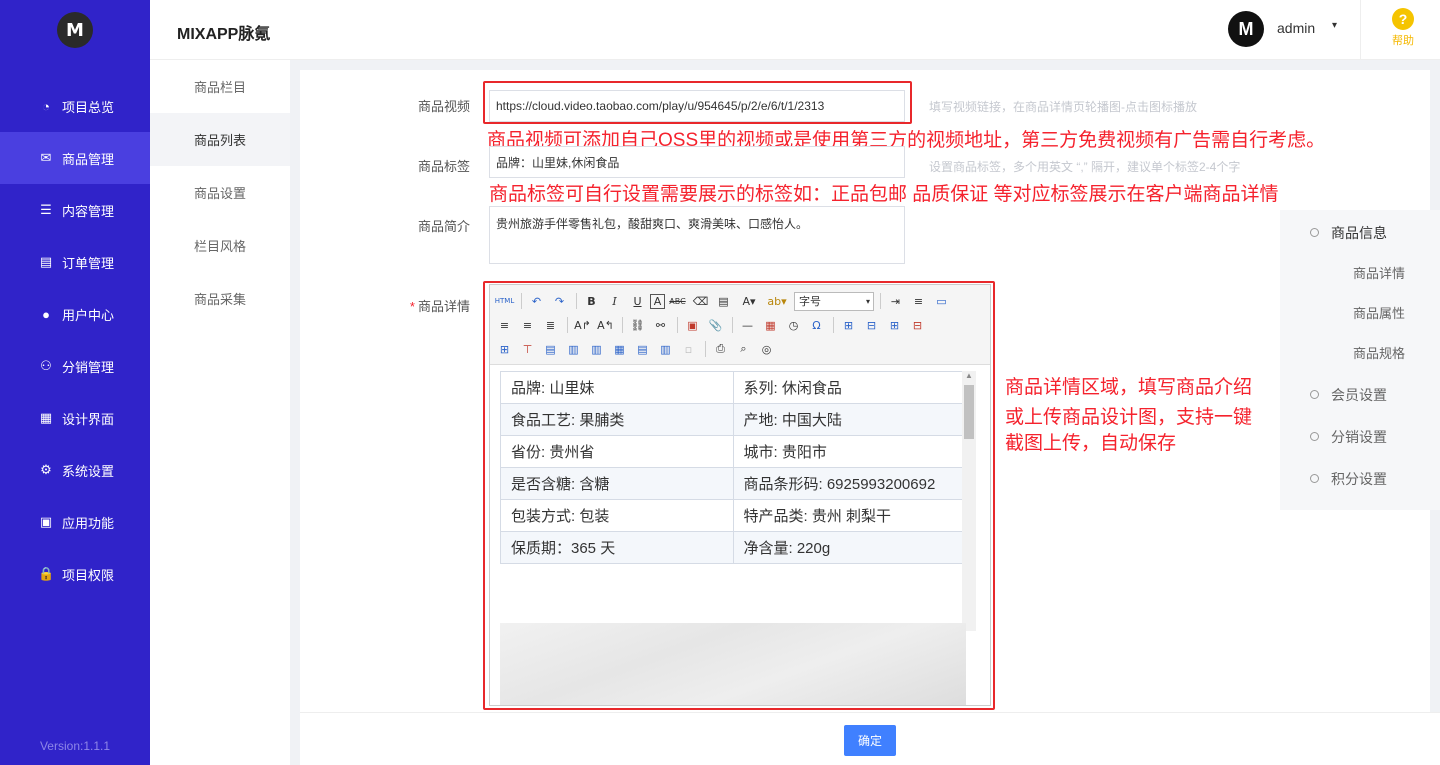 This screenshot has height=765, width=1440. I want to click on users-icon: ⚇, so click(46, 365).